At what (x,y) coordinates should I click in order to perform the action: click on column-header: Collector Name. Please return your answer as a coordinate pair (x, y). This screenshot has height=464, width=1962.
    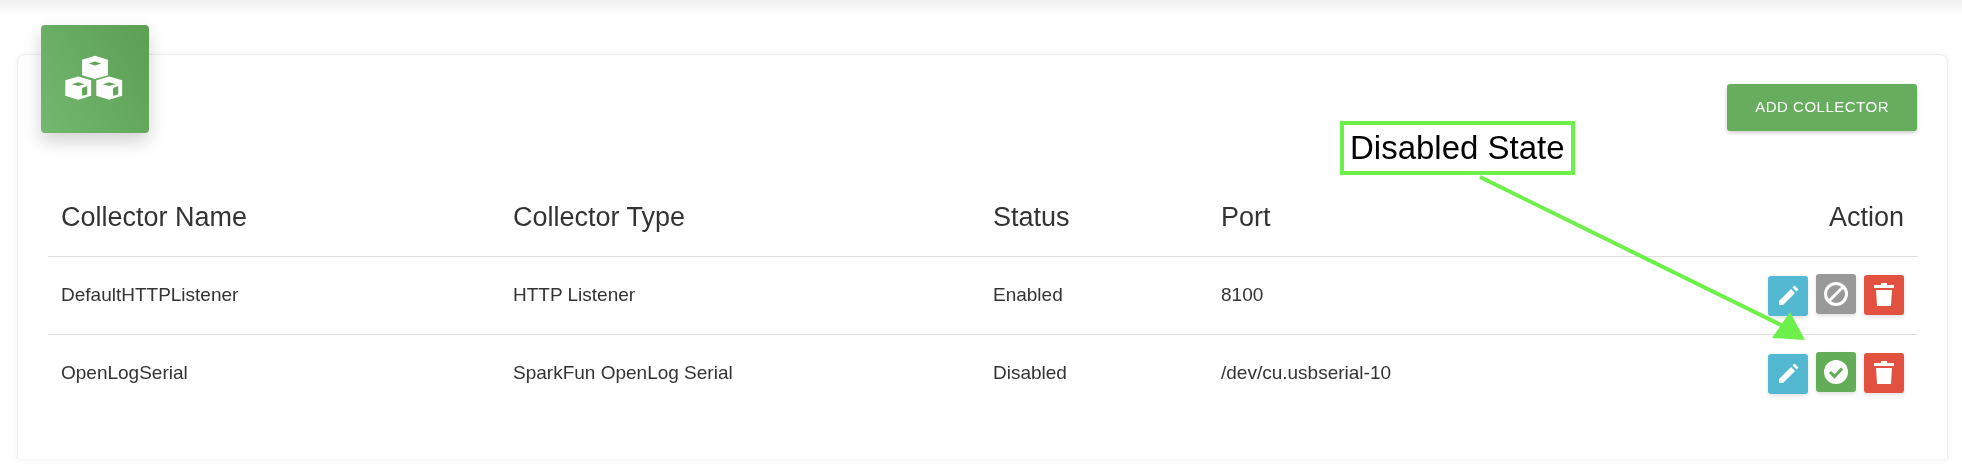
    Looking at the image, I should click on (154, 217).